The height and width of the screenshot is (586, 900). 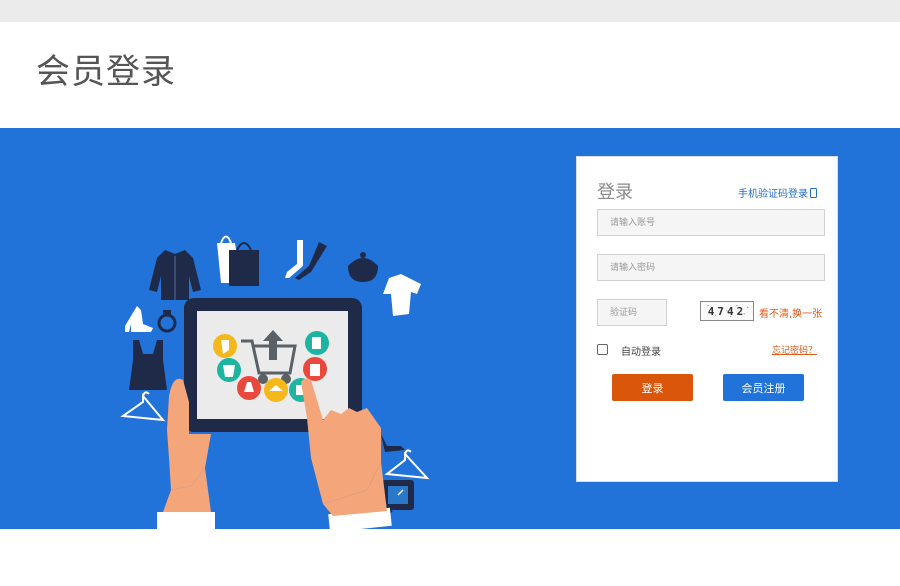 I want to click on page-title: 会员登录, so click(x=106, y=72).